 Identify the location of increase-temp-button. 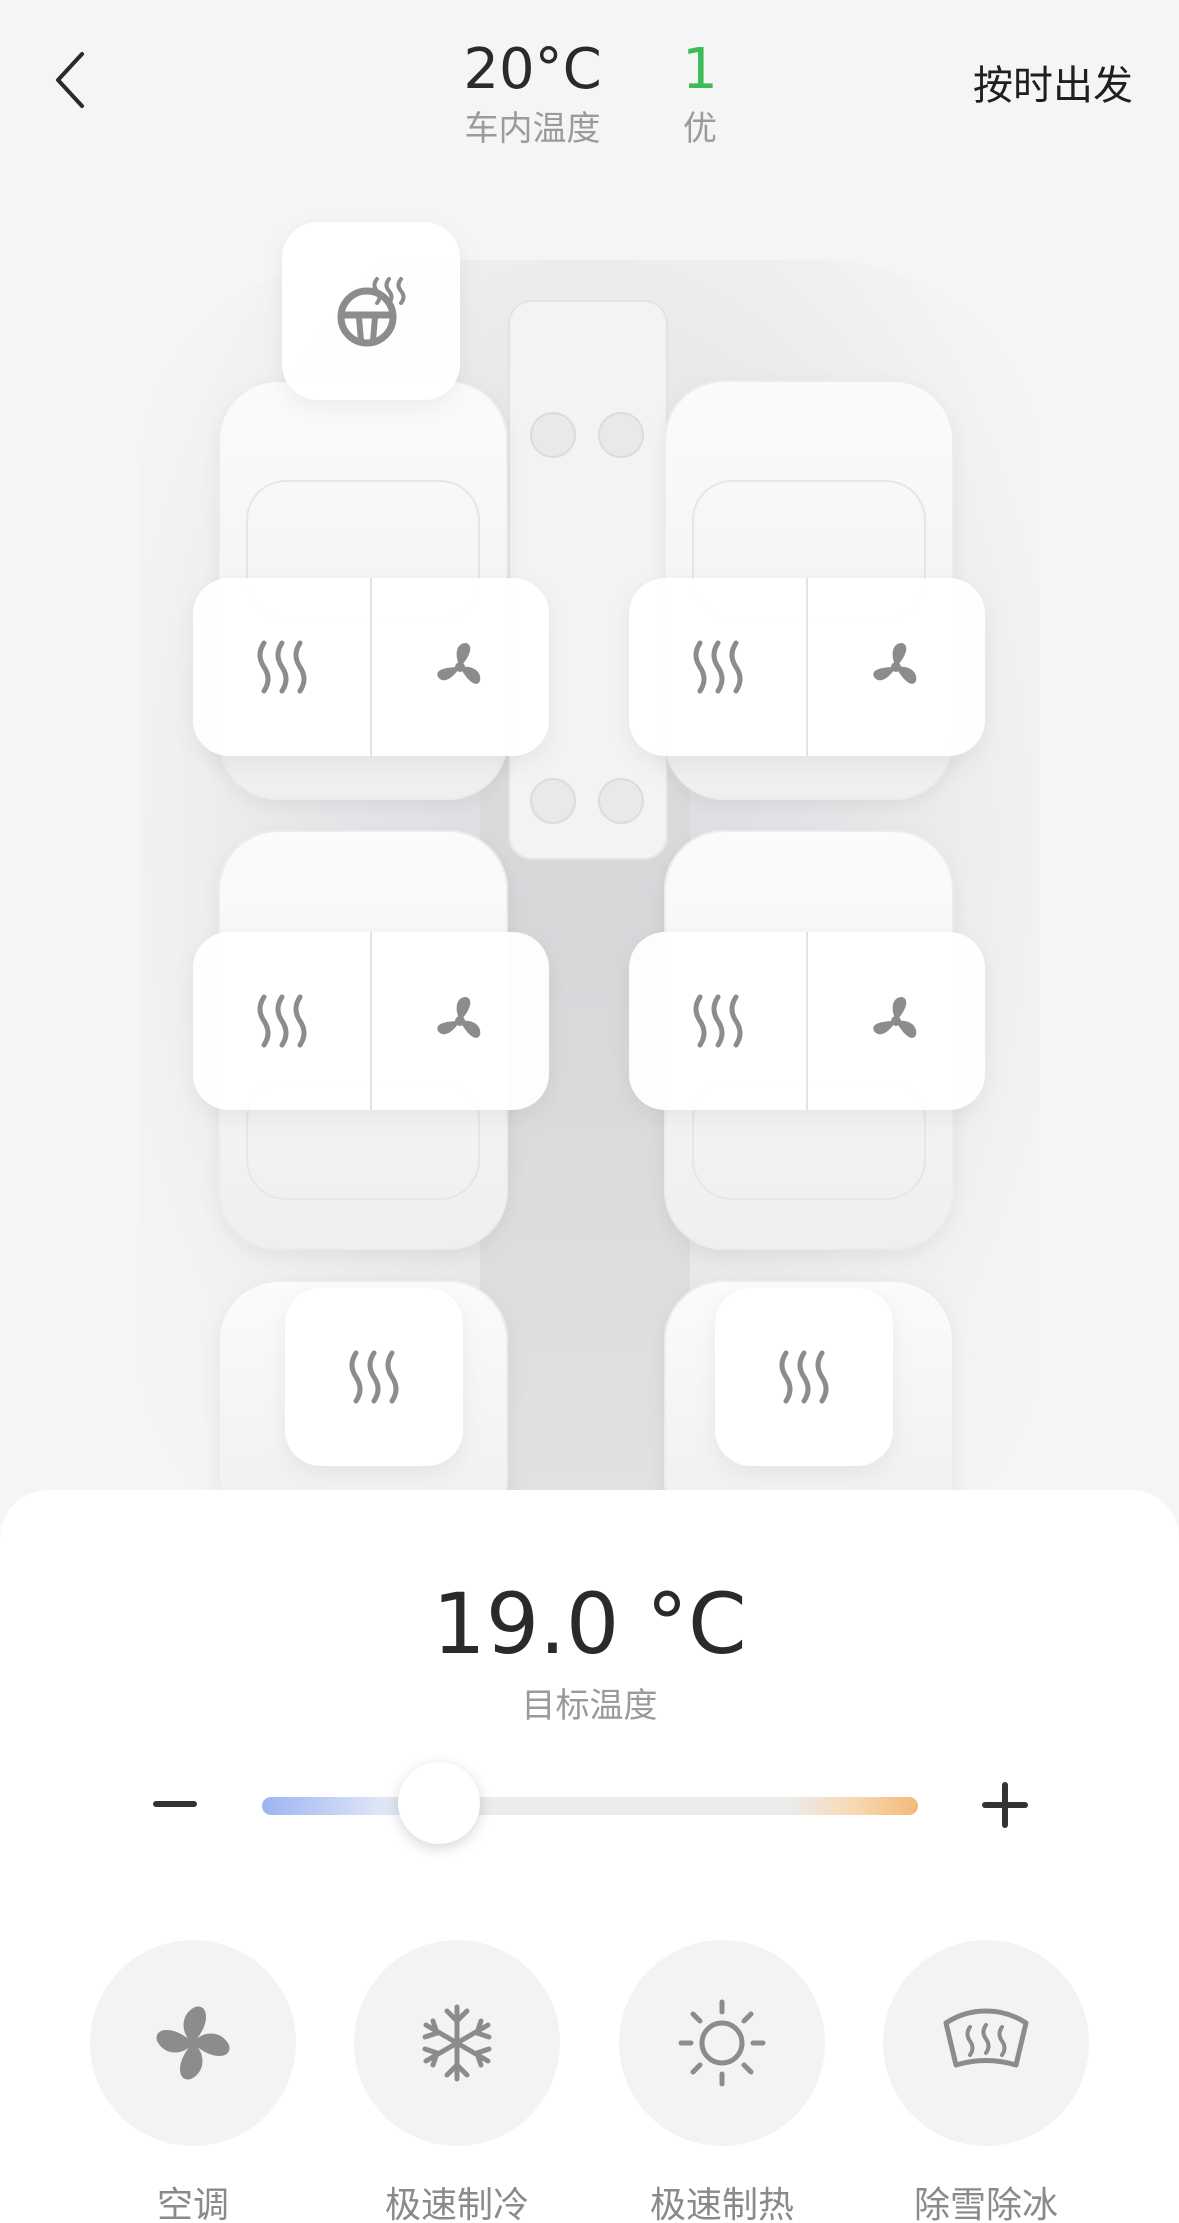
(1005, 1805).